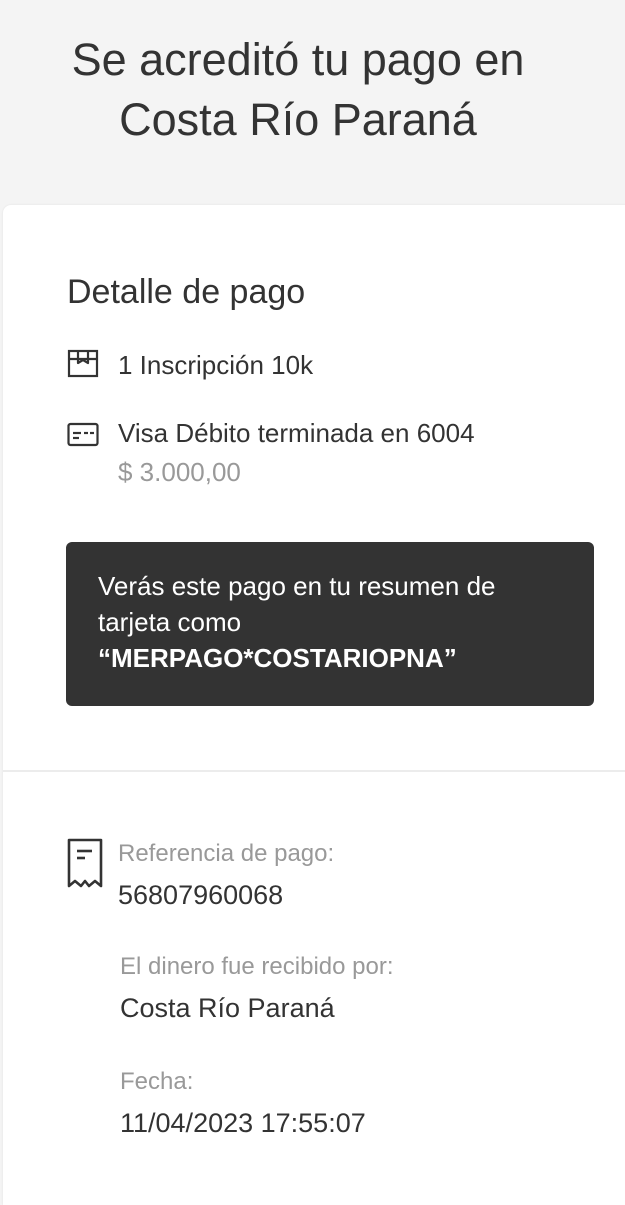 The height and width of the screenshot is (1205, 625). I want to click on page-title-line-1: Se acreditó tu pago en, so click(298, 59).